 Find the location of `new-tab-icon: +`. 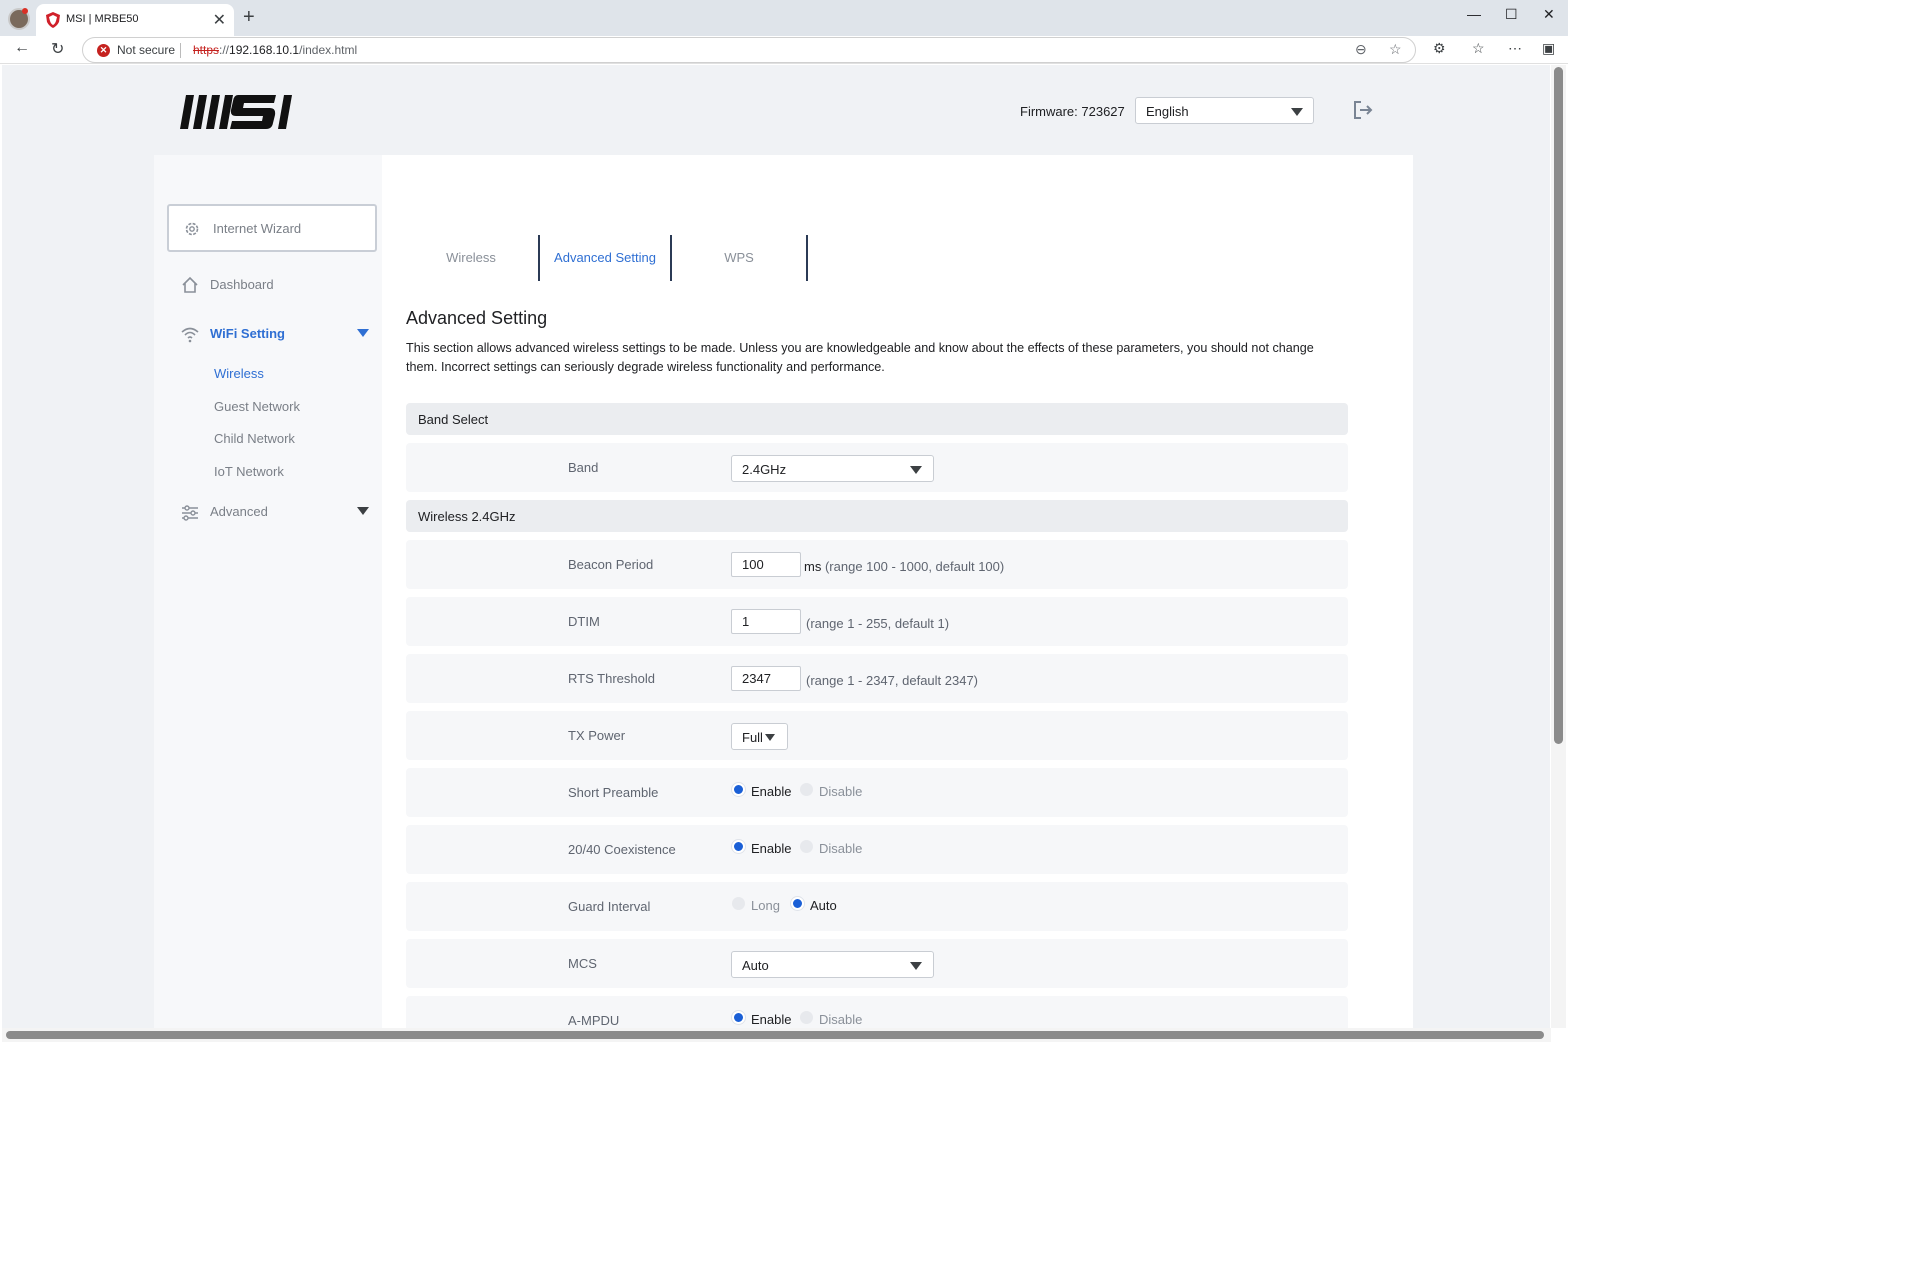

new-tab-icon: + is located at coordinates (249, 17).